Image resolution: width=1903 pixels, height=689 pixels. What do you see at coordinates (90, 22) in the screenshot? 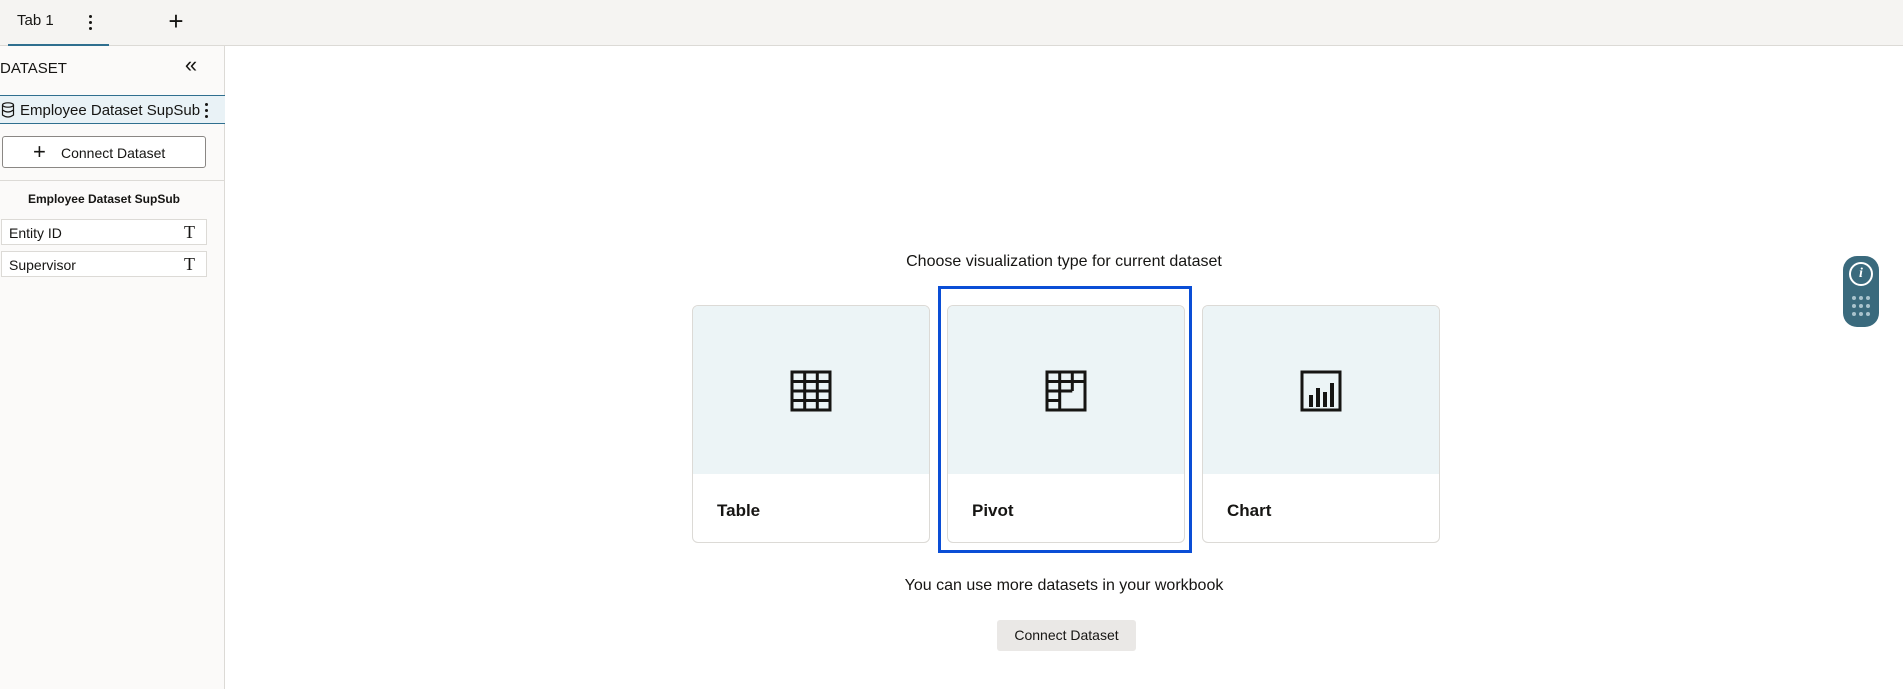
I see `tab-menu-icon` at bounding box center [90, 22].